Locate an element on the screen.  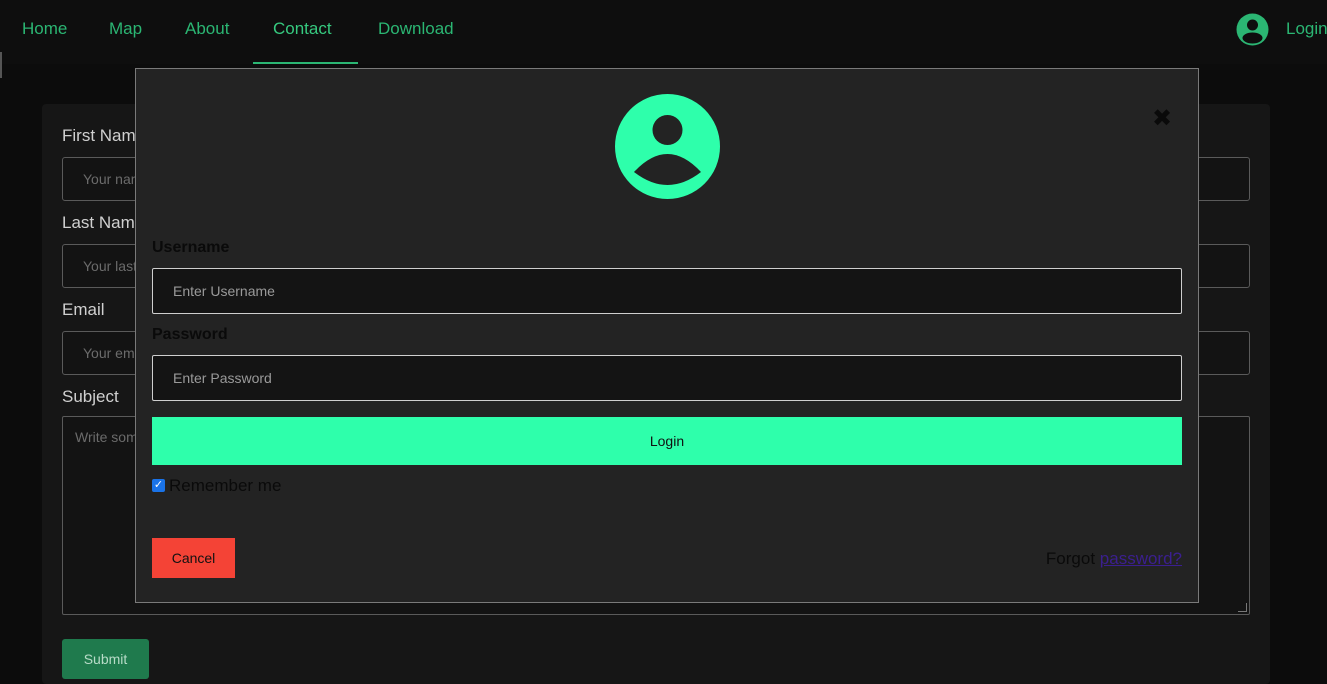
first-name-label: First Name is located at coordinates (104, 135).